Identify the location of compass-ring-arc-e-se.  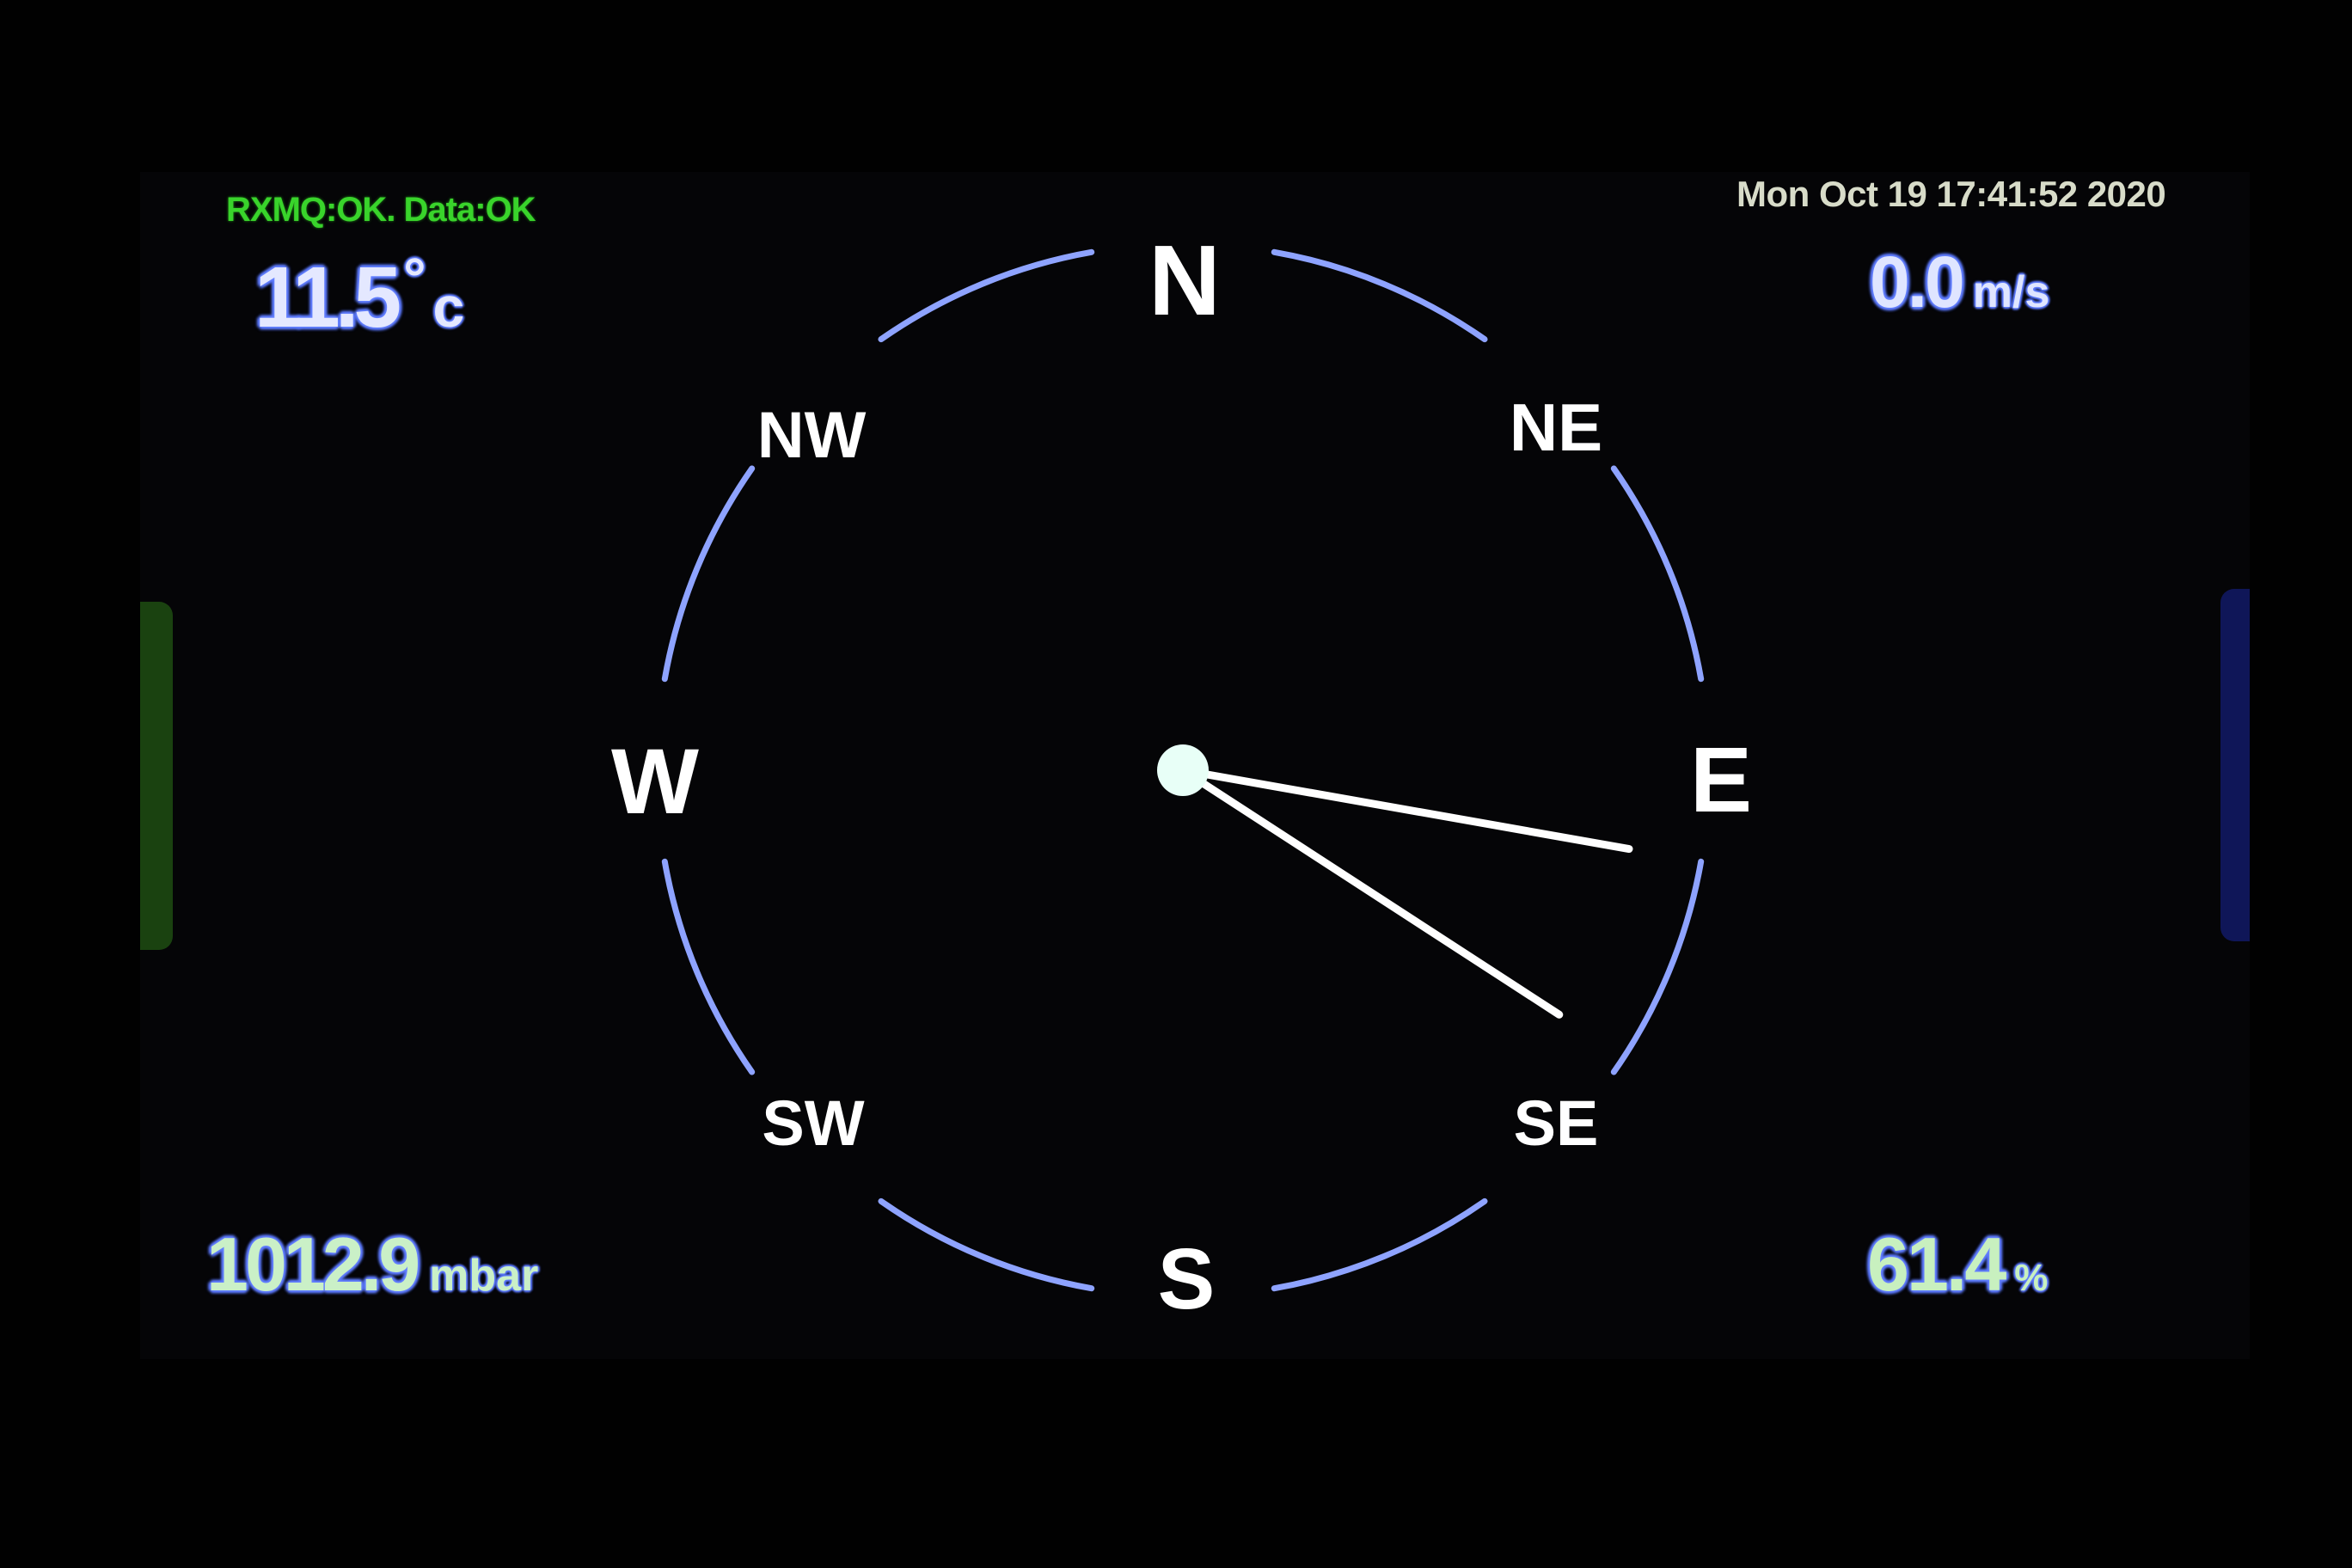
(1657, 966).